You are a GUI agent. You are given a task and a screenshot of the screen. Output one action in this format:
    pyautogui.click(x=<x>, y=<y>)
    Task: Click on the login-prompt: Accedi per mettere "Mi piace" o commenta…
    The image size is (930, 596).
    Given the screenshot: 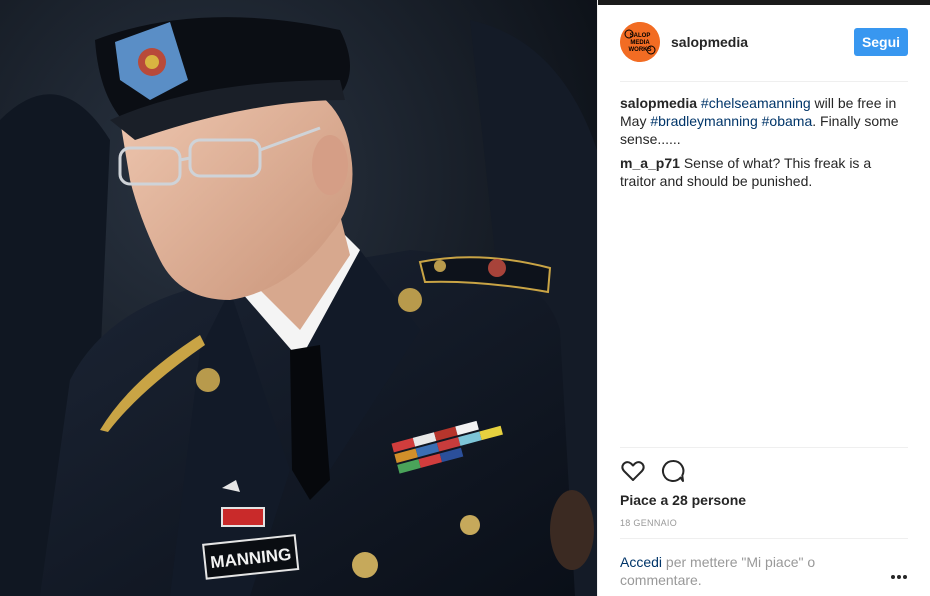 What is the action you would take?
    pyautogui.click(x=745, y=571)
    